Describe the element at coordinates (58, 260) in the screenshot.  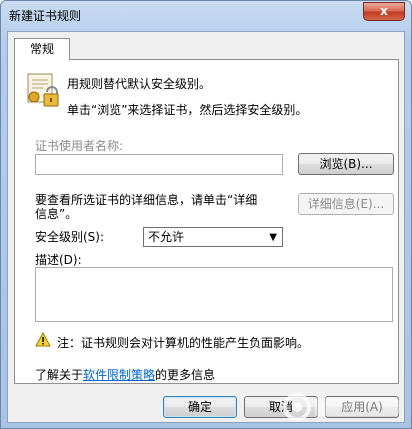
I see `description-label: 描述(D):` at that location.